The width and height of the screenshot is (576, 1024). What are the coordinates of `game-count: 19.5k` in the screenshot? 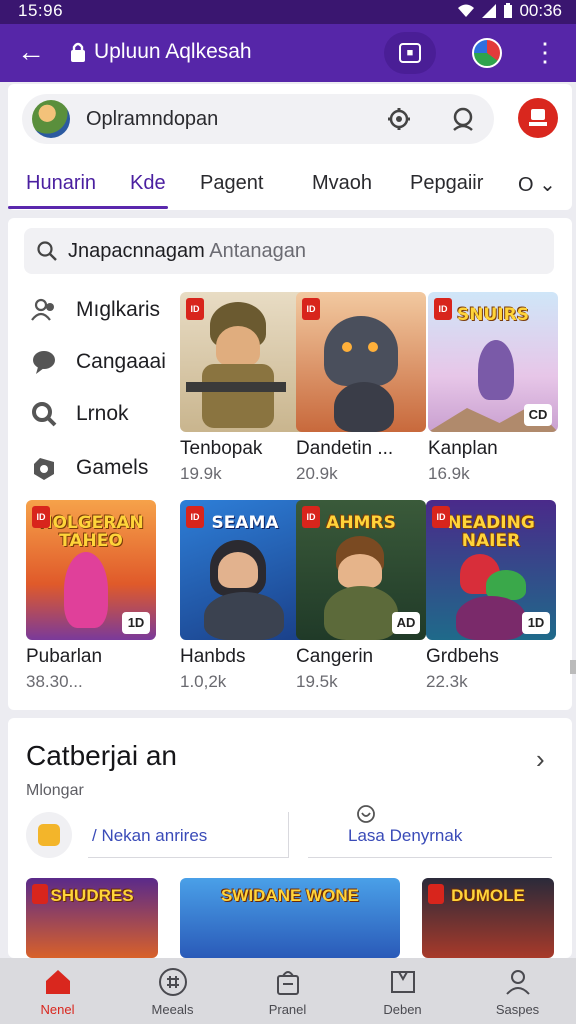 It's located at (317, 681).